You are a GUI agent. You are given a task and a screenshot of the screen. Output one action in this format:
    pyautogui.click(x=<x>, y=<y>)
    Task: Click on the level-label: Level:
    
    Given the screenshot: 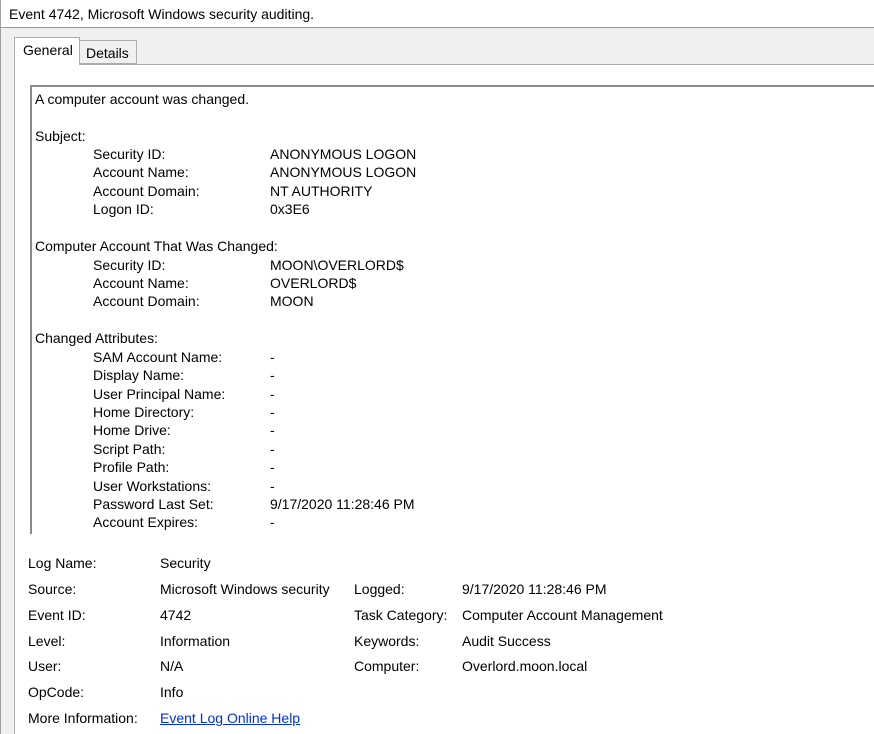 What is the action you would take?
    pyautogui.click(x=47, y=641)
    